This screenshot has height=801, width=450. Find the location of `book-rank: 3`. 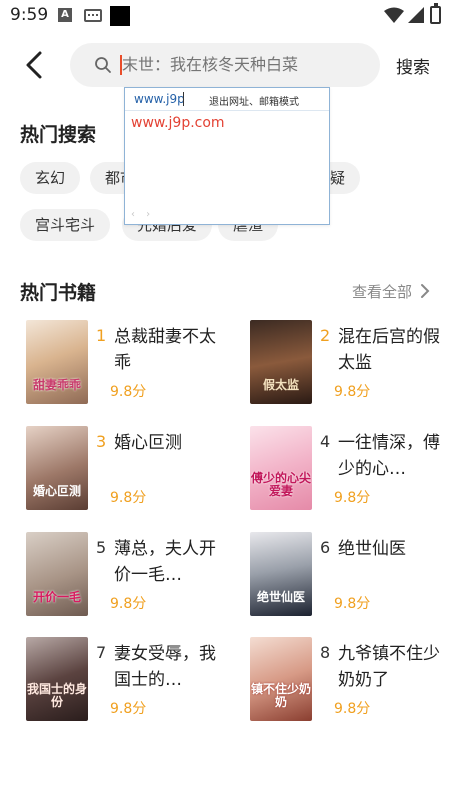

book-rank: 3 is located at coordinates (101, 441).